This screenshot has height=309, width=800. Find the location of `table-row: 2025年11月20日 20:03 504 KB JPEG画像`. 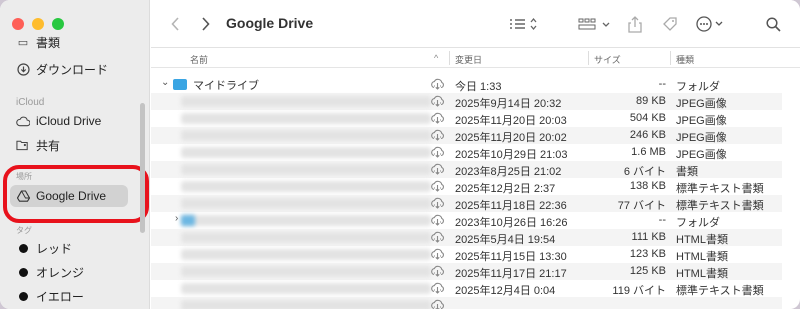

table-row: 2025年11月20日 20:03 504 KB JPEG画像 is located at coordinates (466, 118).